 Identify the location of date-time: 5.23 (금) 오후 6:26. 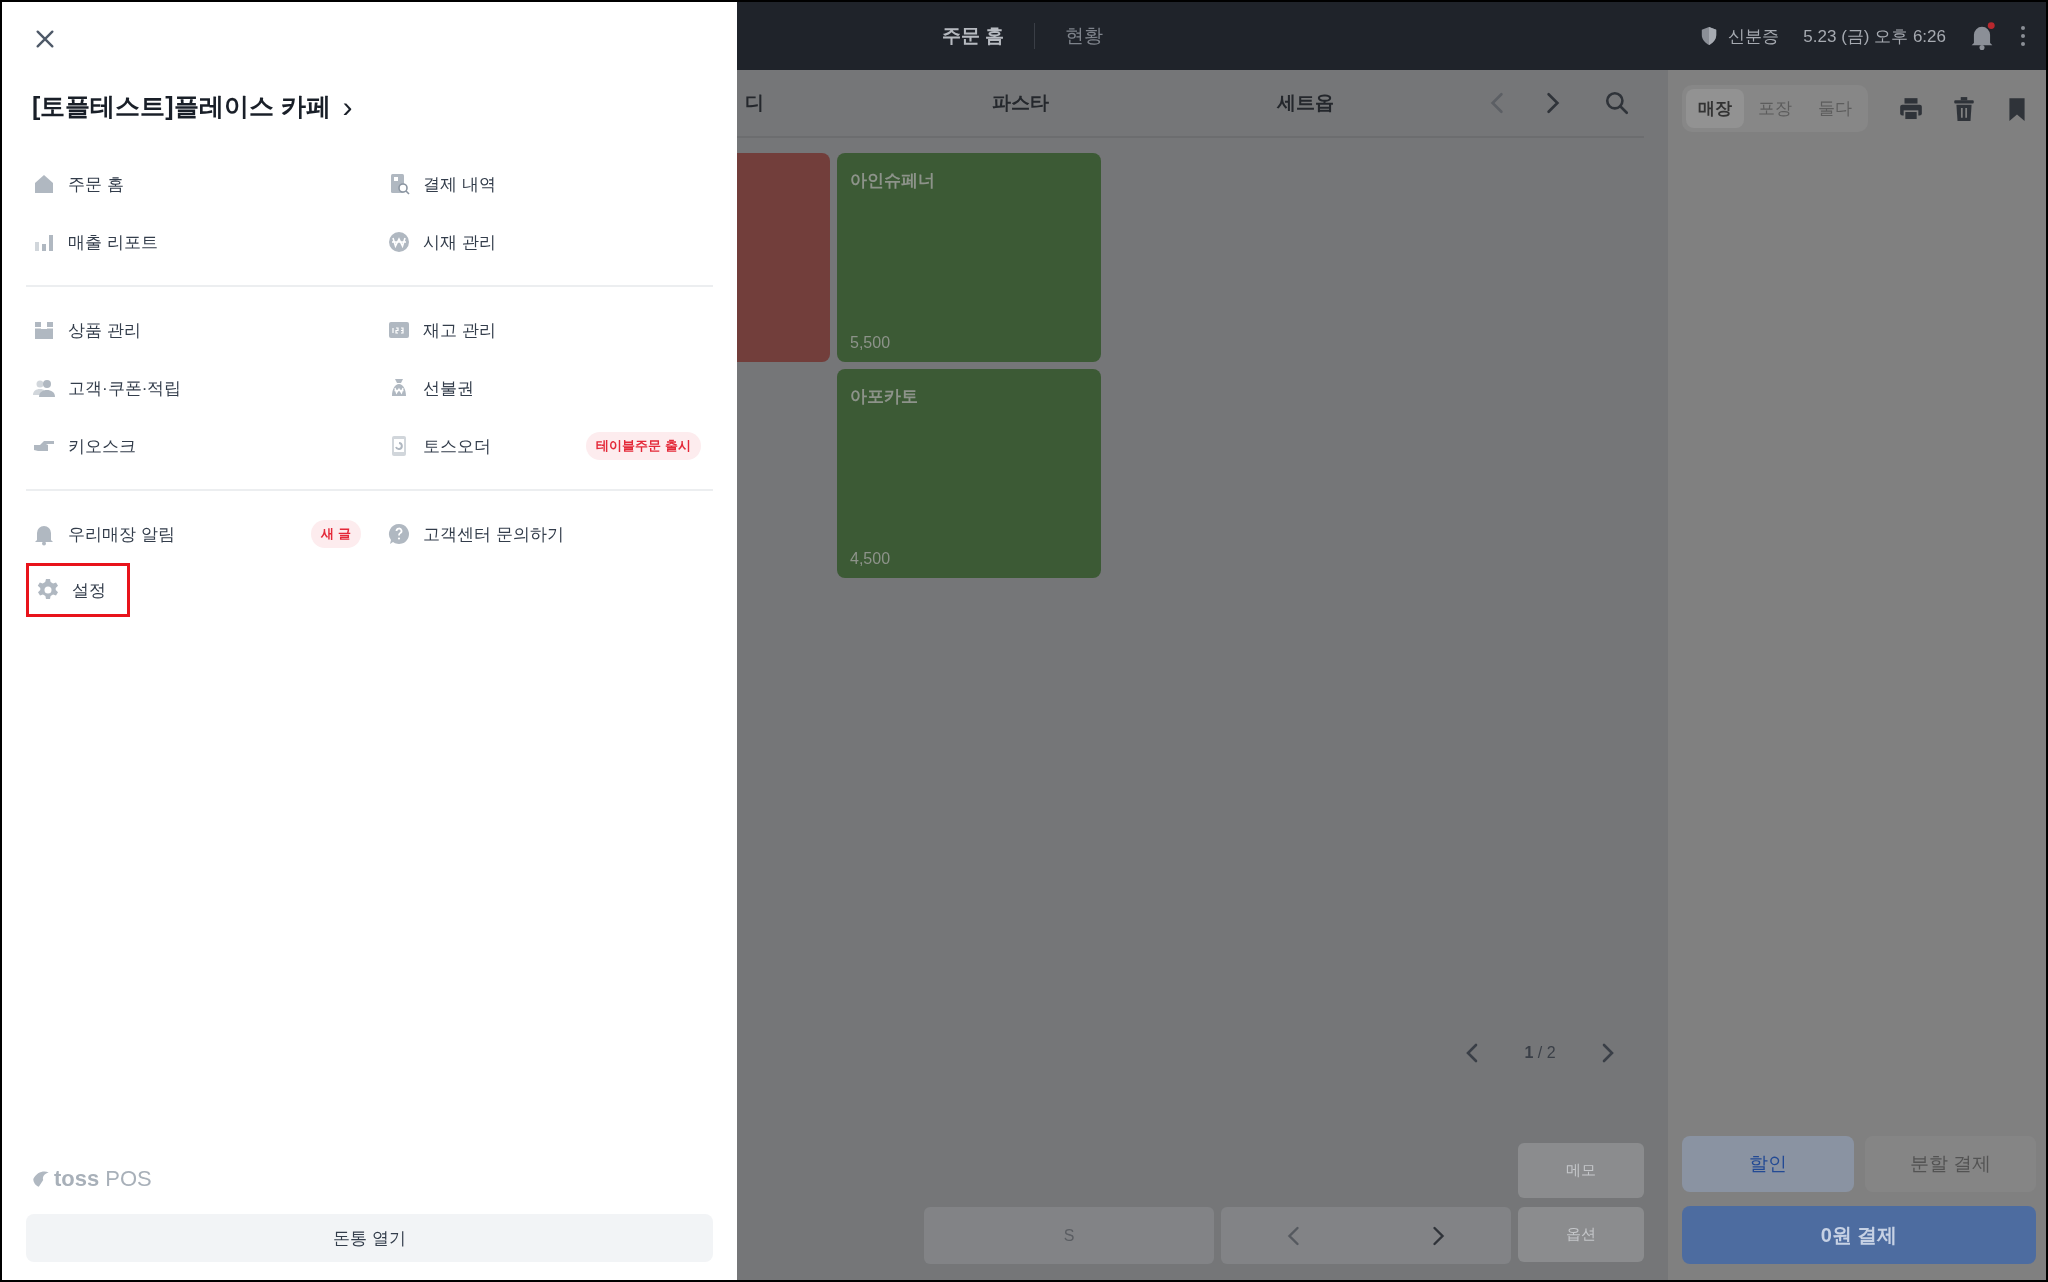
(1874, 36).